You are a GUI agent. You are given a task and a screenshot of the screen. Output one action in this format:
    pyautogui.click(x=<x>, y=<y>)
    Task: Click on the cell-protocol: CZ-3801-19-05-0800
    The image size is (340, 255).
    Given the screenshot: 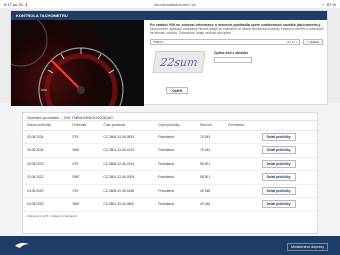 What is the action you would take?
    pyautogui.click(x=127, y=204)
    